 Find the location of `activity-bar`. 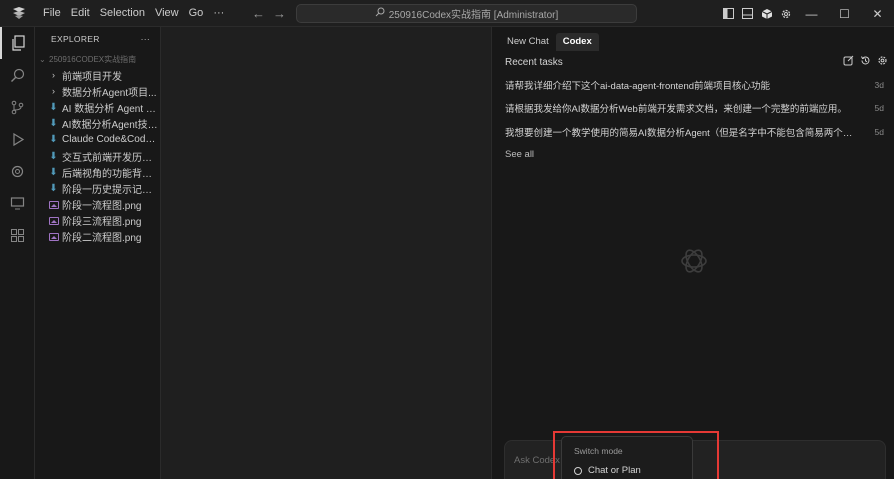

activity-bar is located at coordinates (17, 253).